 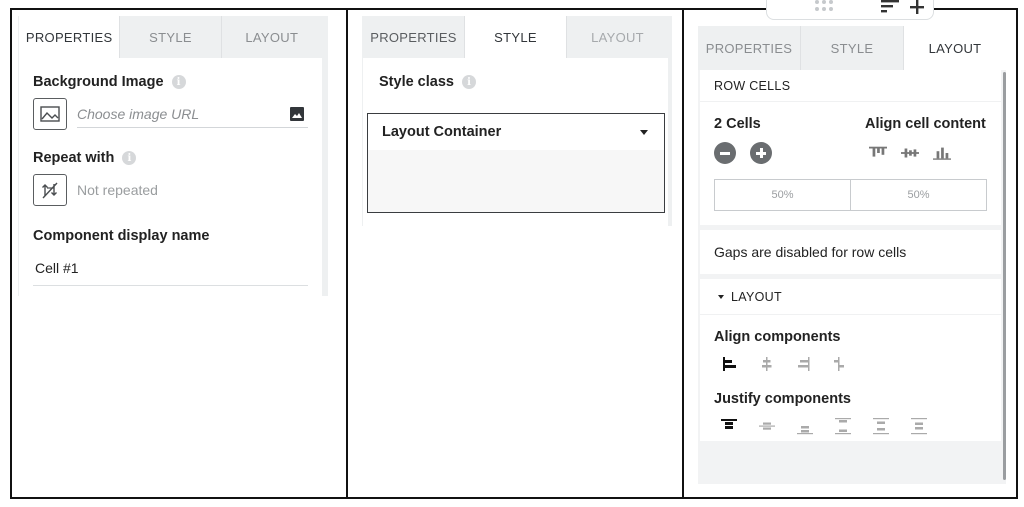 I want to click on sort-icon, so click(x=891, y=7).